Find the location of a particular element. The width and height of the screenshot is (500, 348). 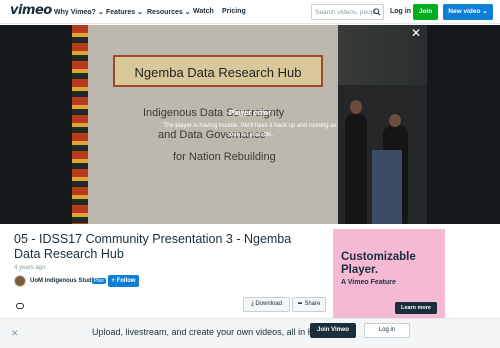

search-placeholder: Search videos, peopl is located at coordinates (345, 12).